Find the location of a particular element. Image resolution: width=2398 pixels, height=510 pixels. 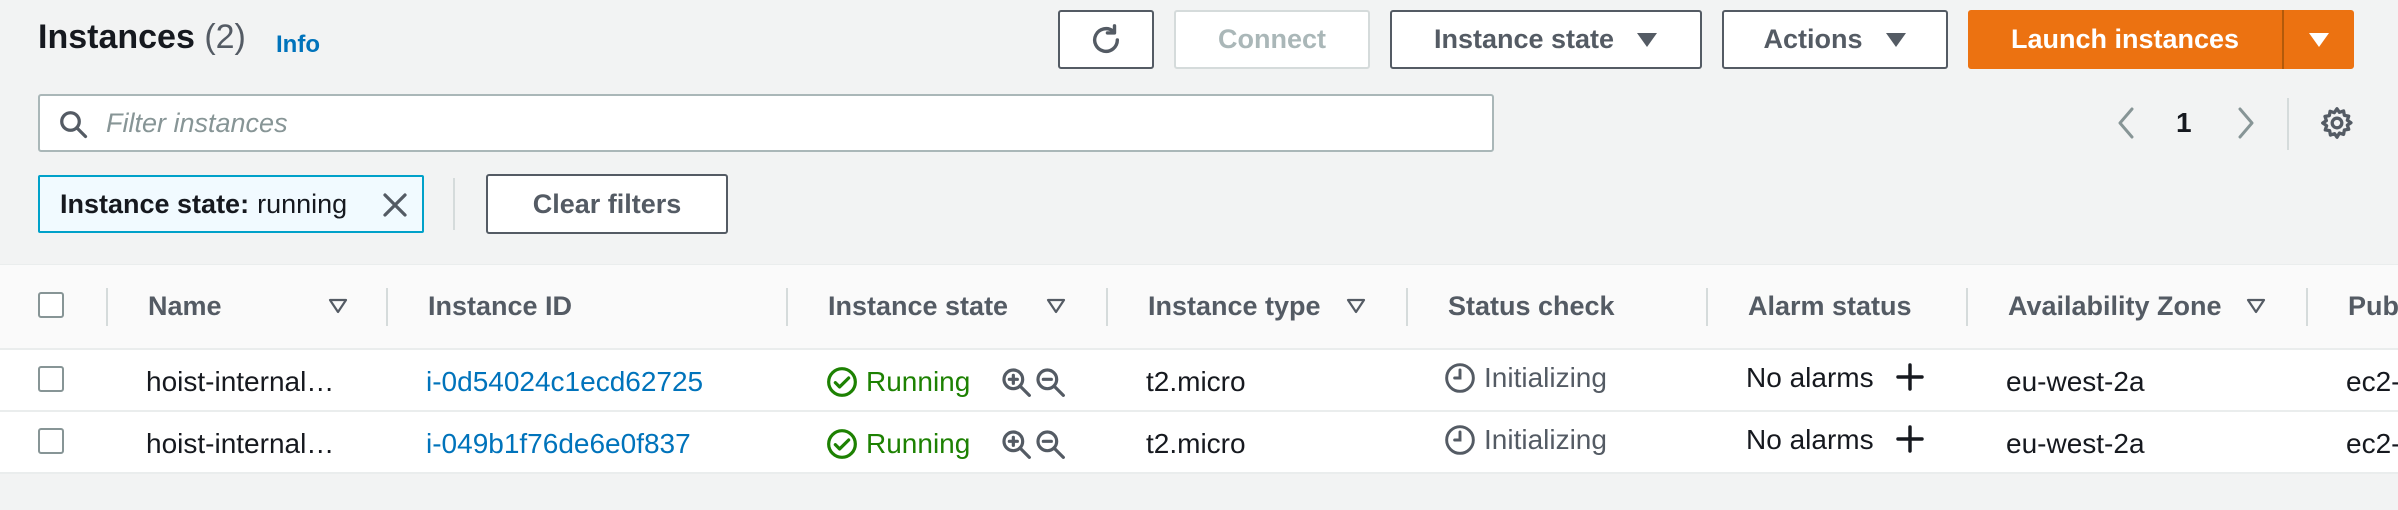

next-page-icon is located at coordinates (2245, 123).